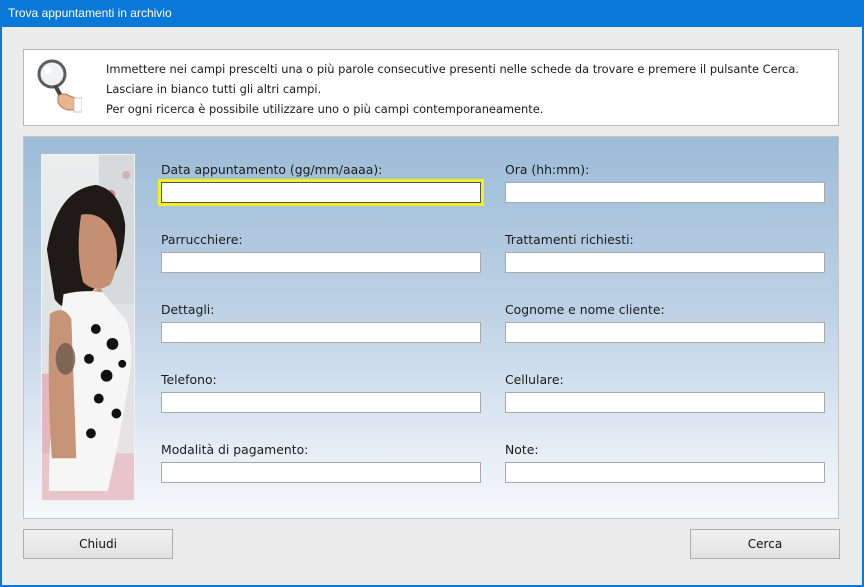  What do you see at coordinates (202, 239) in the screenshot?
I see `hairdresser-label: Parrucchiere:` at bounding box center [202, 239].